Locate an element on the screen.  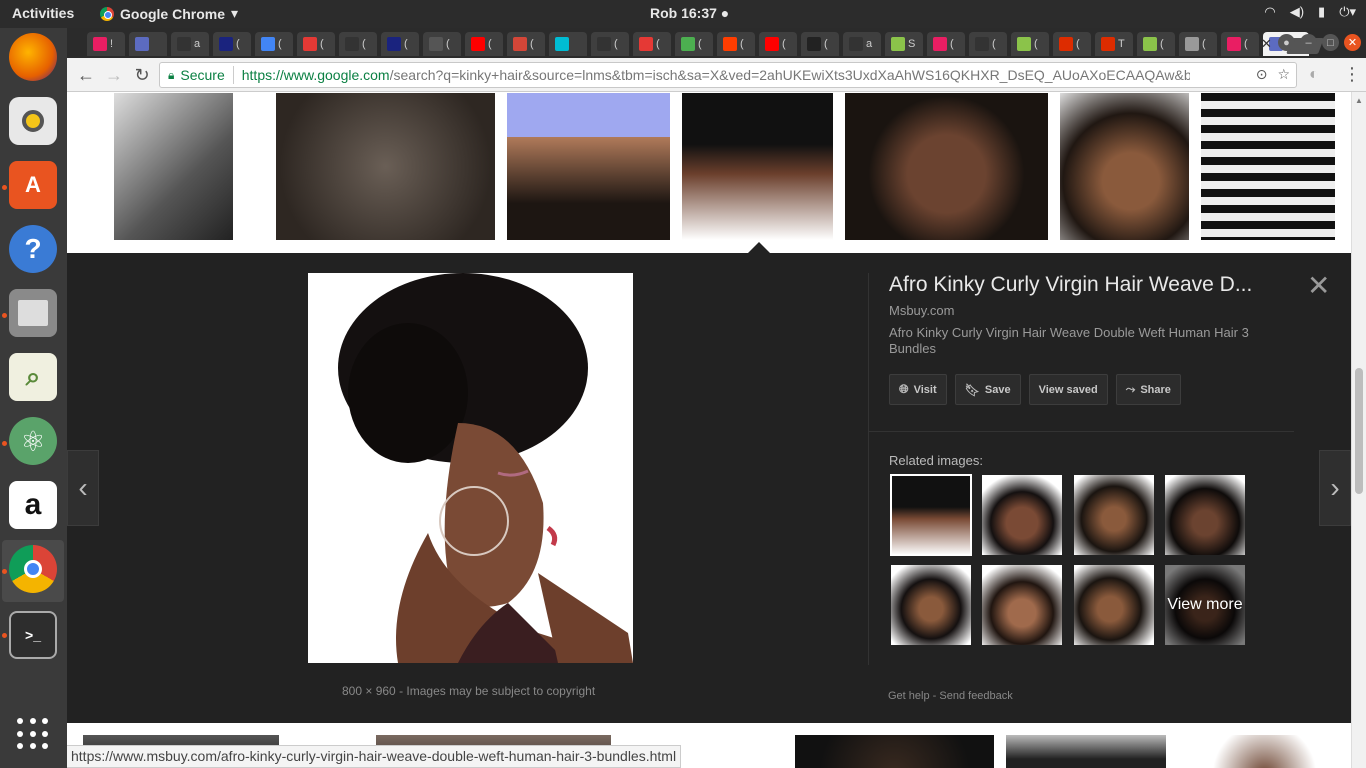
clock: Rob 16:37 ● is located at coordinates (689, 13).